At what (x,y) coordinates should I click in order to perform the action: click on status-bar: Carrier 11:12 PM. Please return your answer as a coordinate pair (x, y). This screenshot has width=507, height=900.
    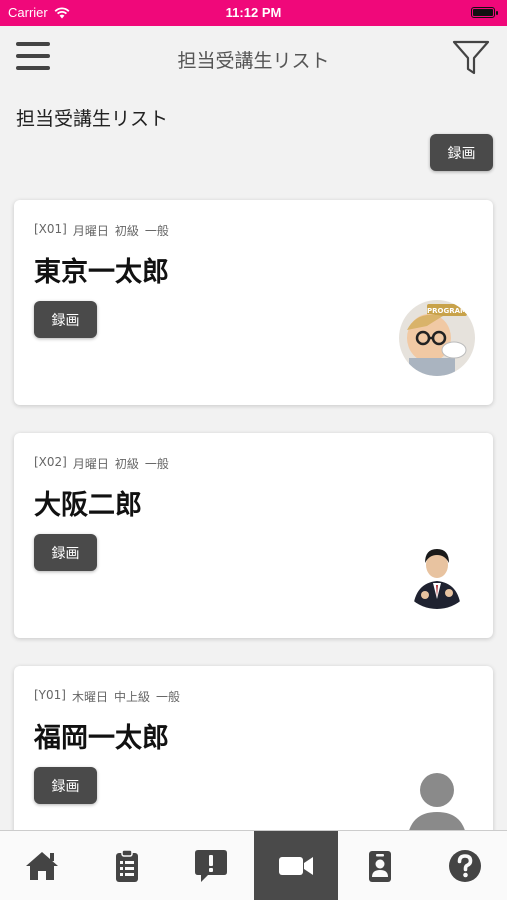
    Looking at the image, I should click on (253, 13).